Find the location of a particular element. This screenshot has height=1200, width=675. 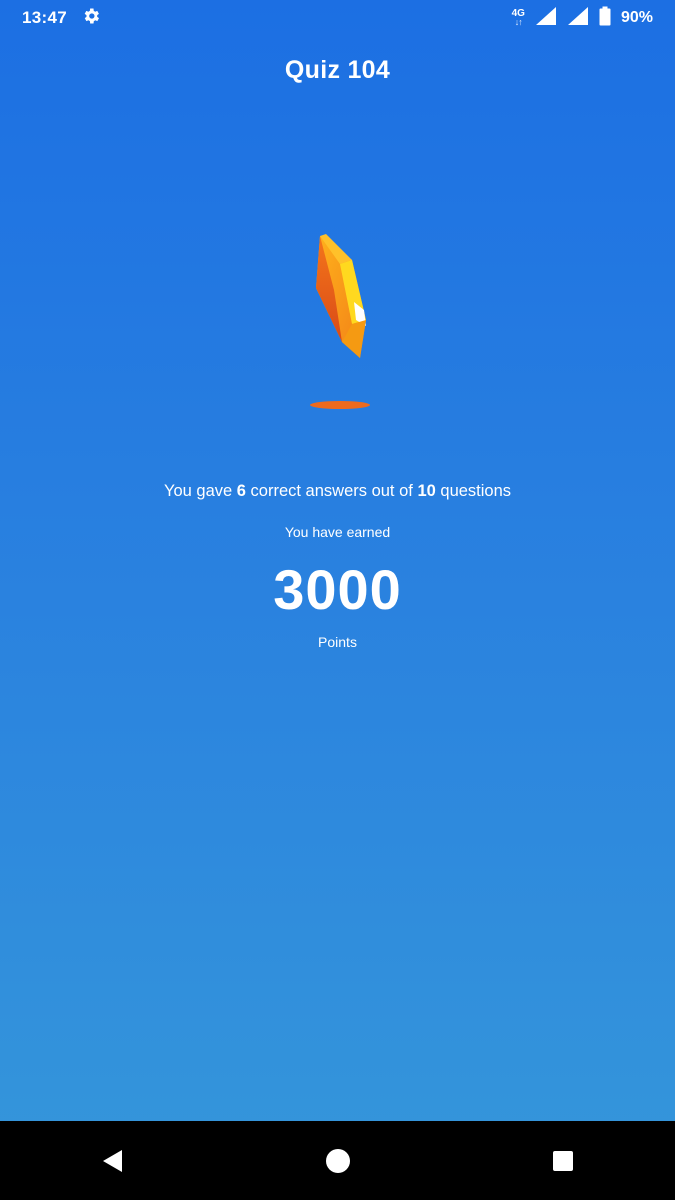

total-questions: 10 is located at coordinates (426, 491).